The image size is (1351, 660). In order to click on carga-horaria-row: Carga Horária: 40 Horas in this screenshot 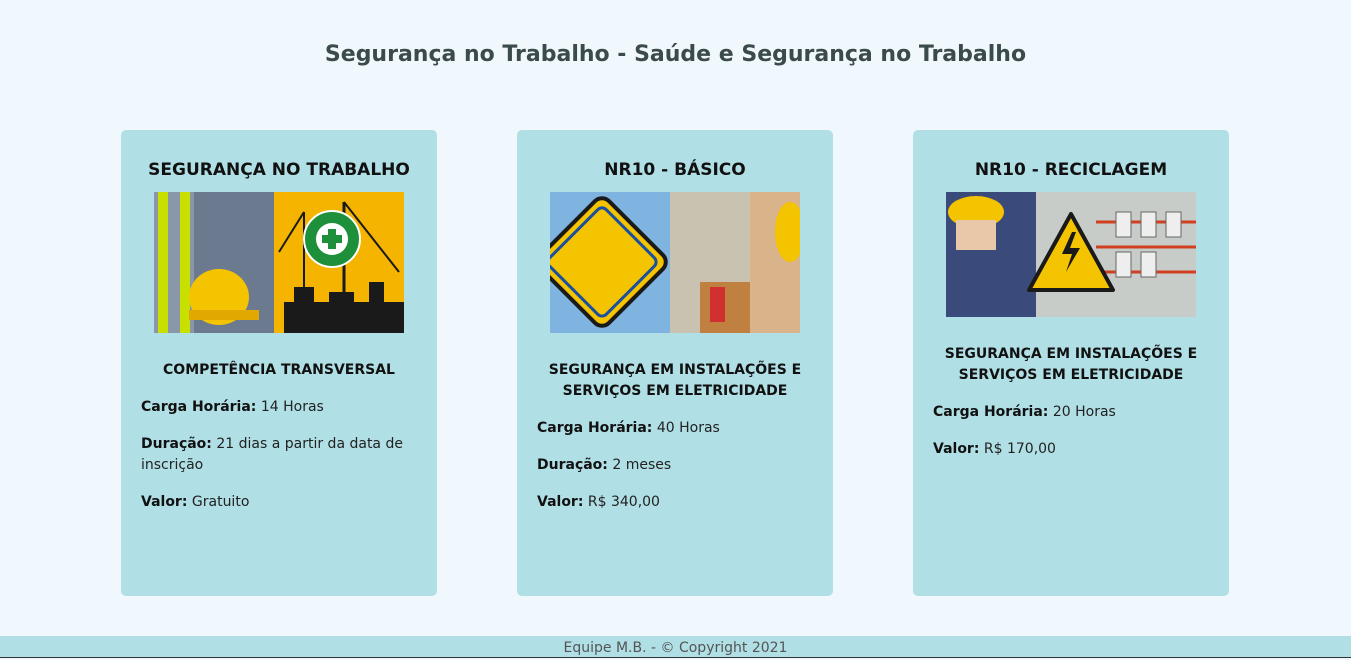, I will do `click(675, 428)`.